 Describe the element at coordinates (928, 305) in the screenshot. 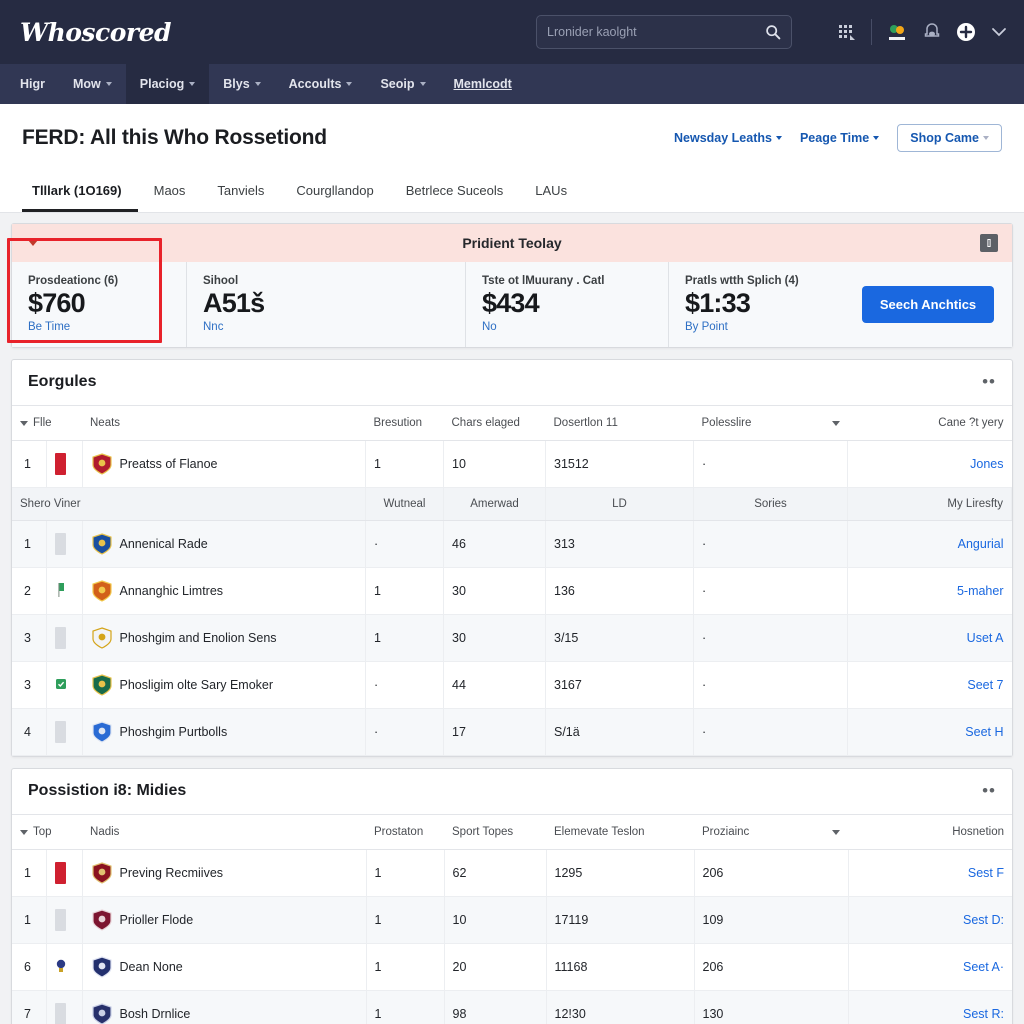

I see `search-analytics-button: Seech Anchtics` at that location.